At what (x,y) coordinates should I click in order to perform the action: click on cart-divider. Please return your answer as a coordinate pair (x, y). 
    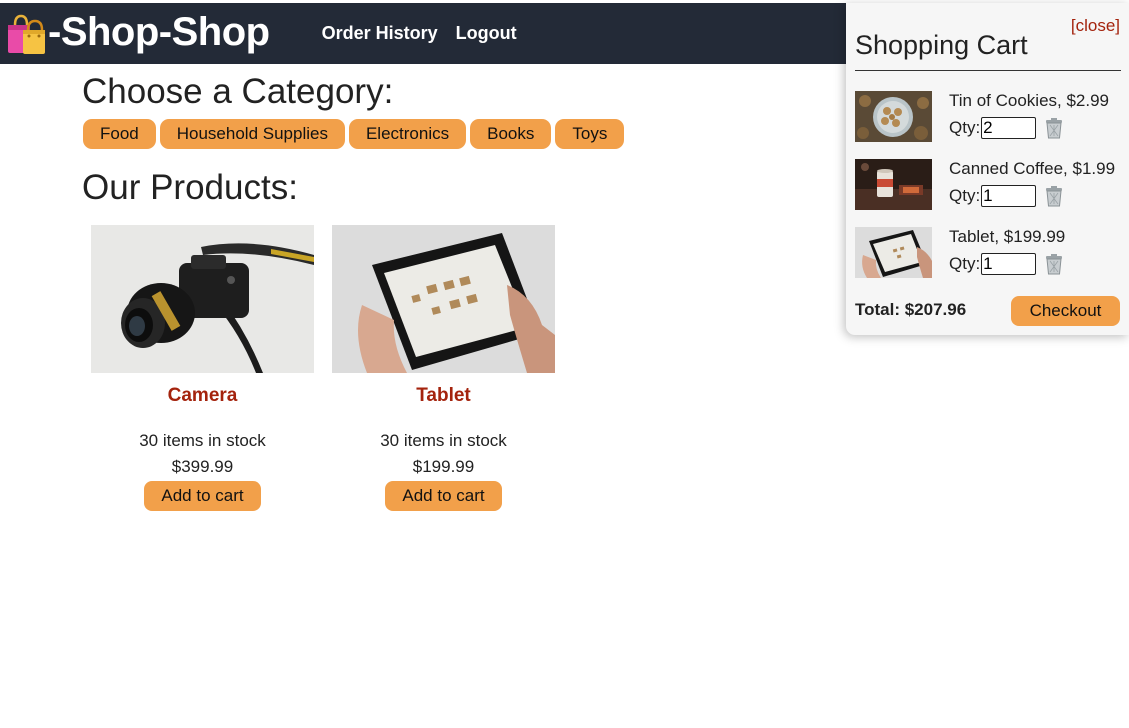
    Looking at the image, I should click on (988, 70).